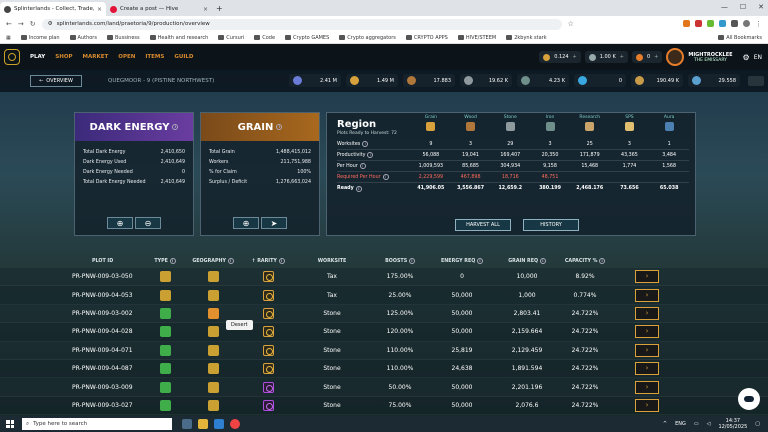 The height and width of the screenshot is (432, 768). I want to click on metamask-extension-icon, so click(686, 23).